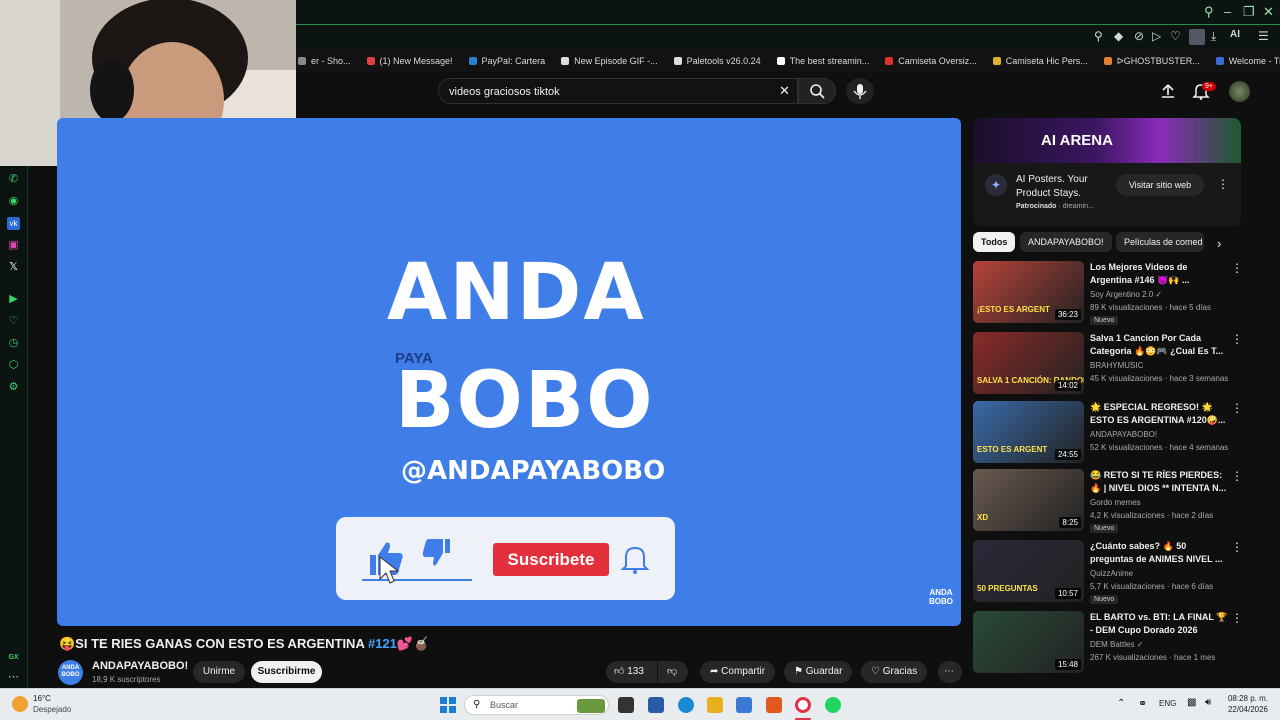 The image size is (1280, 720). Describe the element at coordinates (1028, 363) in the screenshot. I see `recommendation-thumbnail: SALVA 1 CANCIÓN: RANDOM 14:02` at that location.